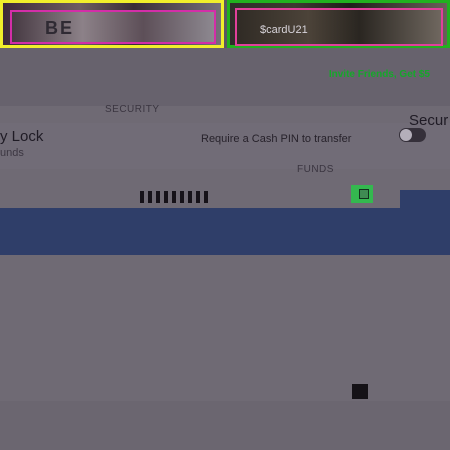  I want to click on left-photo, so click(112, 24).